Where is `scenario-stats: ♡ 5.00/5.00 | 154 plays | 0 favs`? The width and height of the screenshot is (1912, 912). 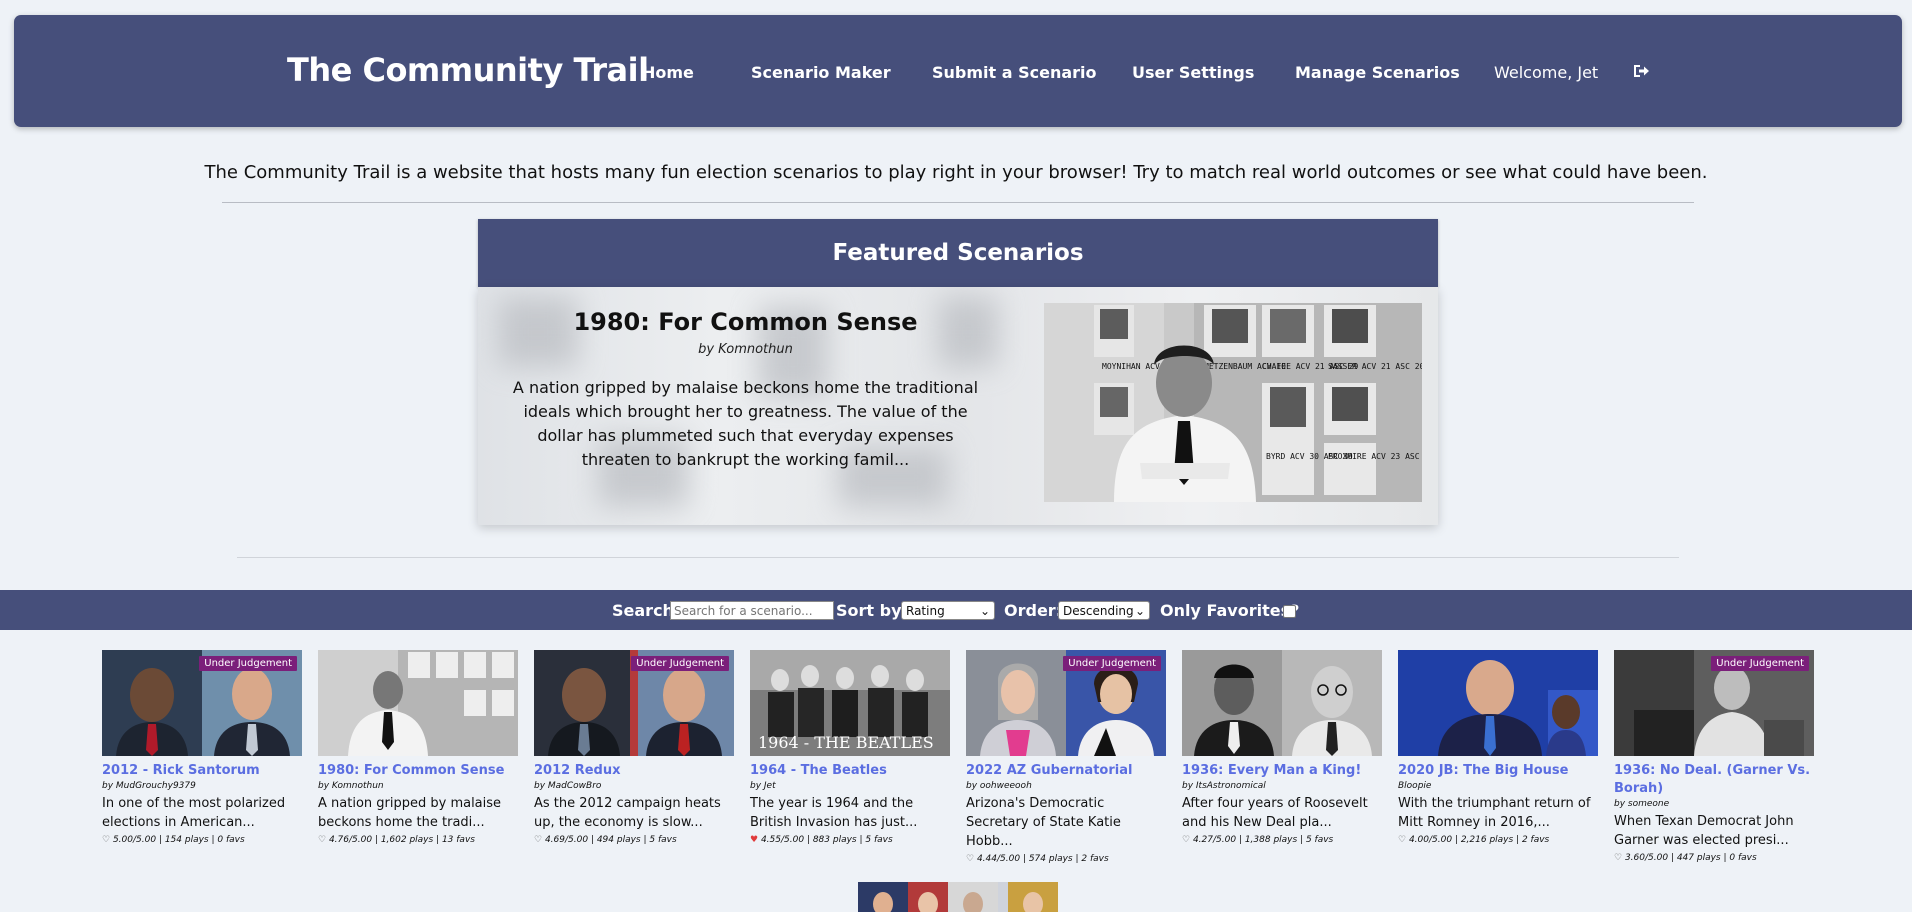 scenario-stats: ♡ 5.00/5.00 | 154 plays | 0 favs is located at coordinates (202, 840).